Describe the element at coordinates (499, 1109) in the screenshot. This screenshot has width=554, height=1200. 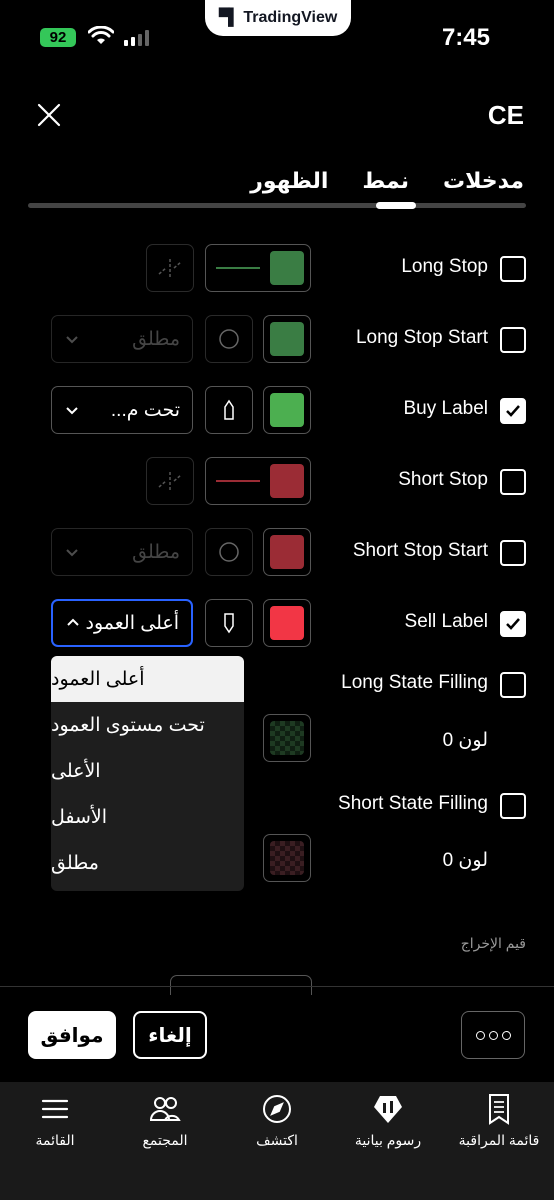
I see `watchlist-icon` at that location.